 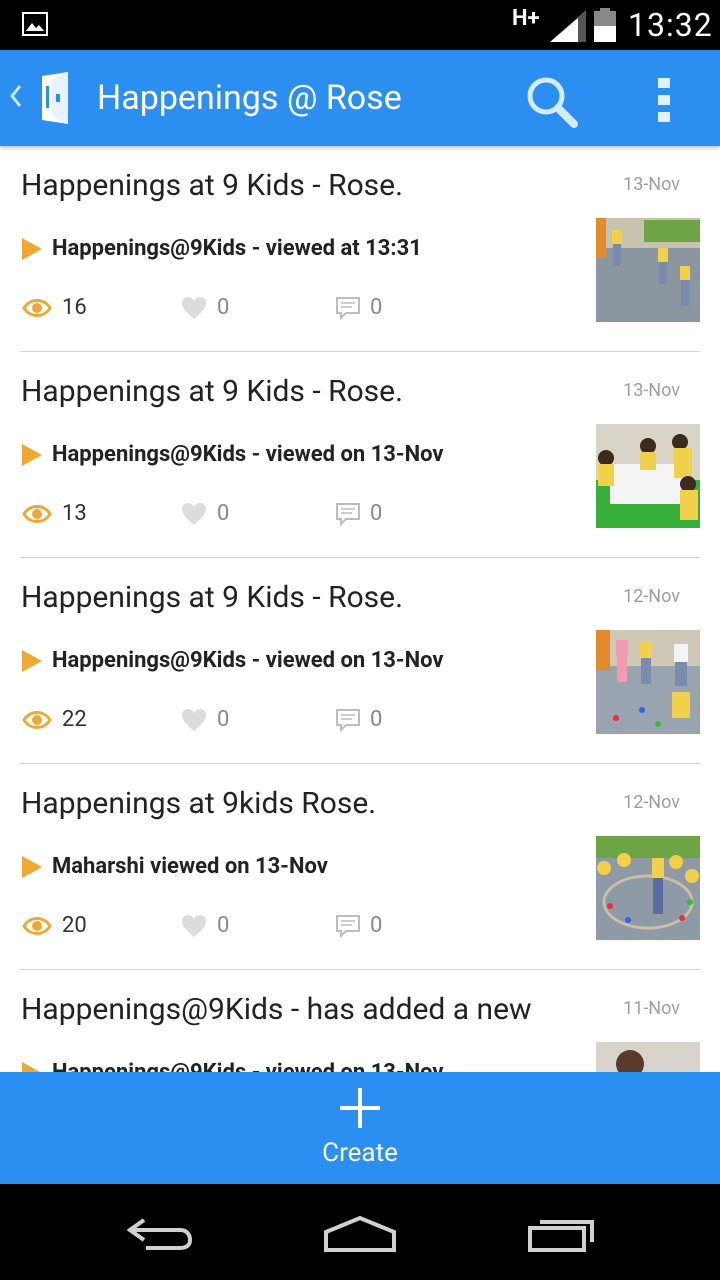 What do you see at coordinates (74, 307) in the screenshot?
I see `view-count: 16` at bounding box center [74, 307].